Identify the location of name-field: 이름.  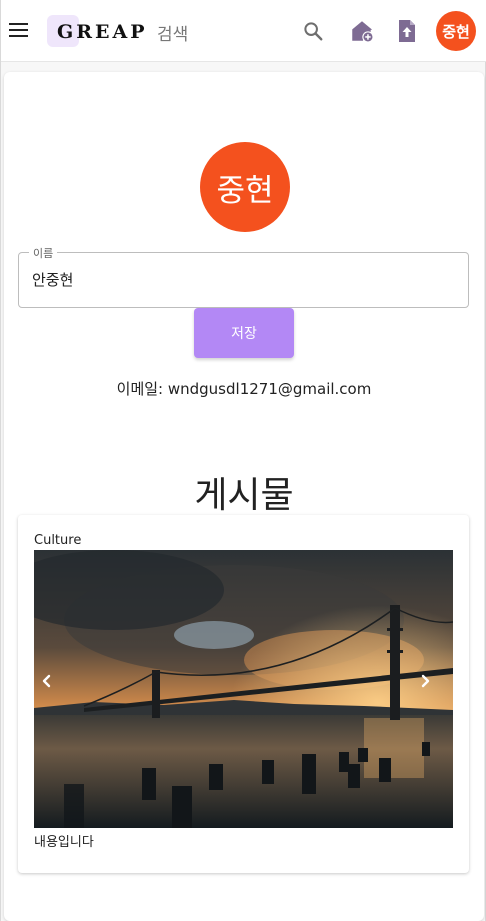
(243, 276).